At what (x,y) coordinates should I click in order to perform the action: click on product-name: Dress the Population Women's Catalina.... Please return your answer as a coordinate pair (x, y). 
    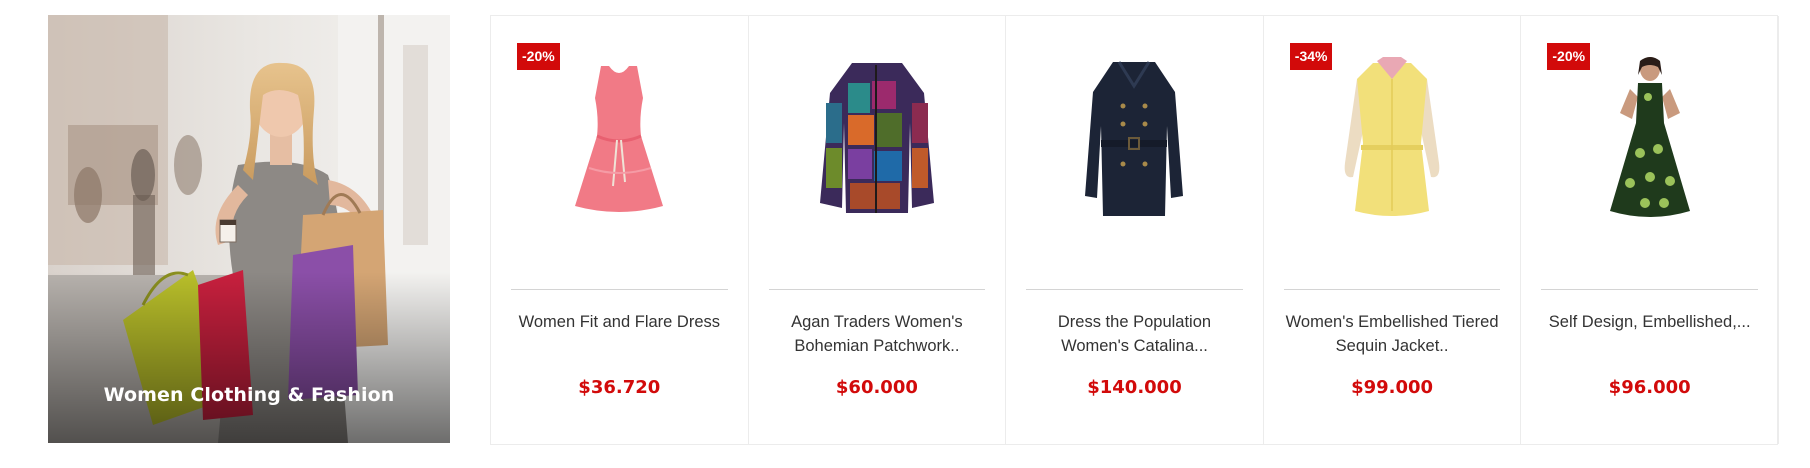
    Looking at the image, I should click on (1134, 334).